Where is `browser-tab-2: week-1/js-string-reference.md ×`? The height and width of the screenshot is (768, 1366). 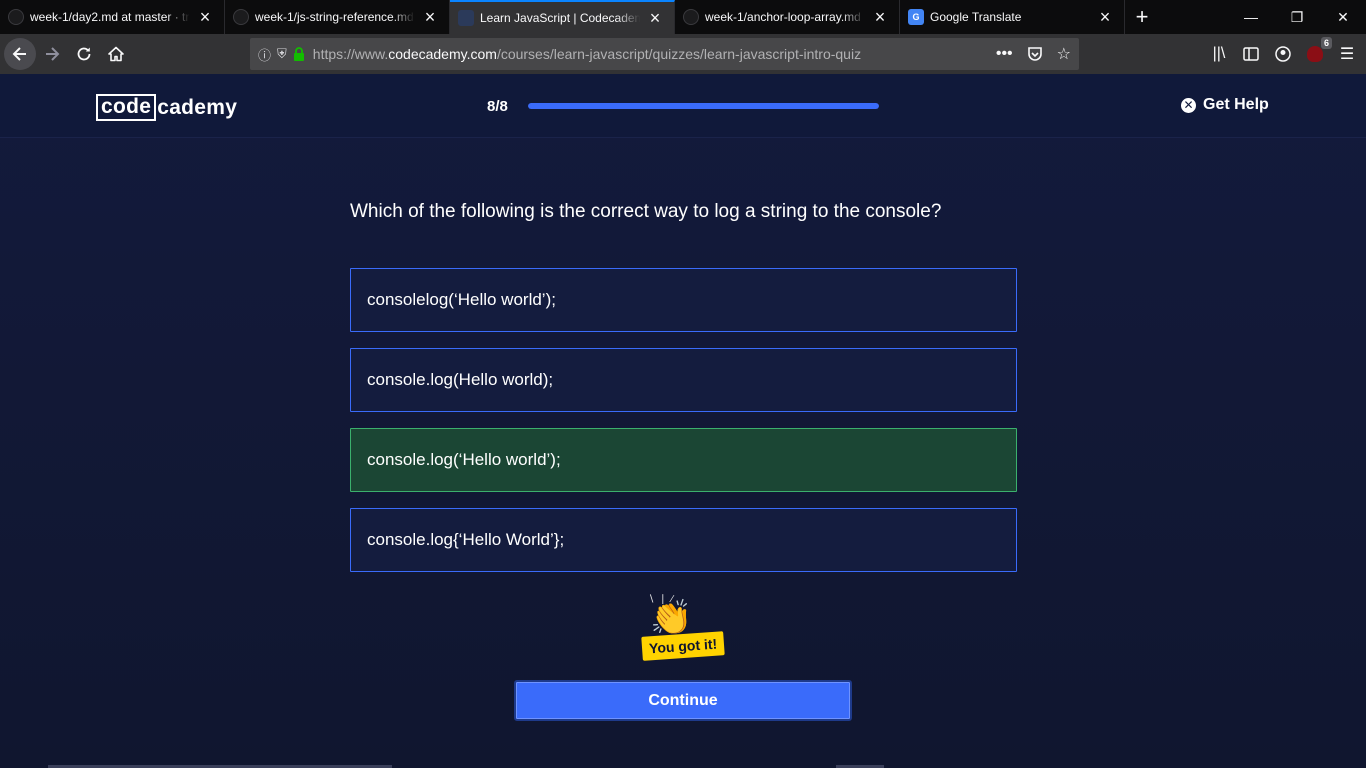
browser-tab-2: week-1/js-string-reference.md × is located at coordinates (337, 17).